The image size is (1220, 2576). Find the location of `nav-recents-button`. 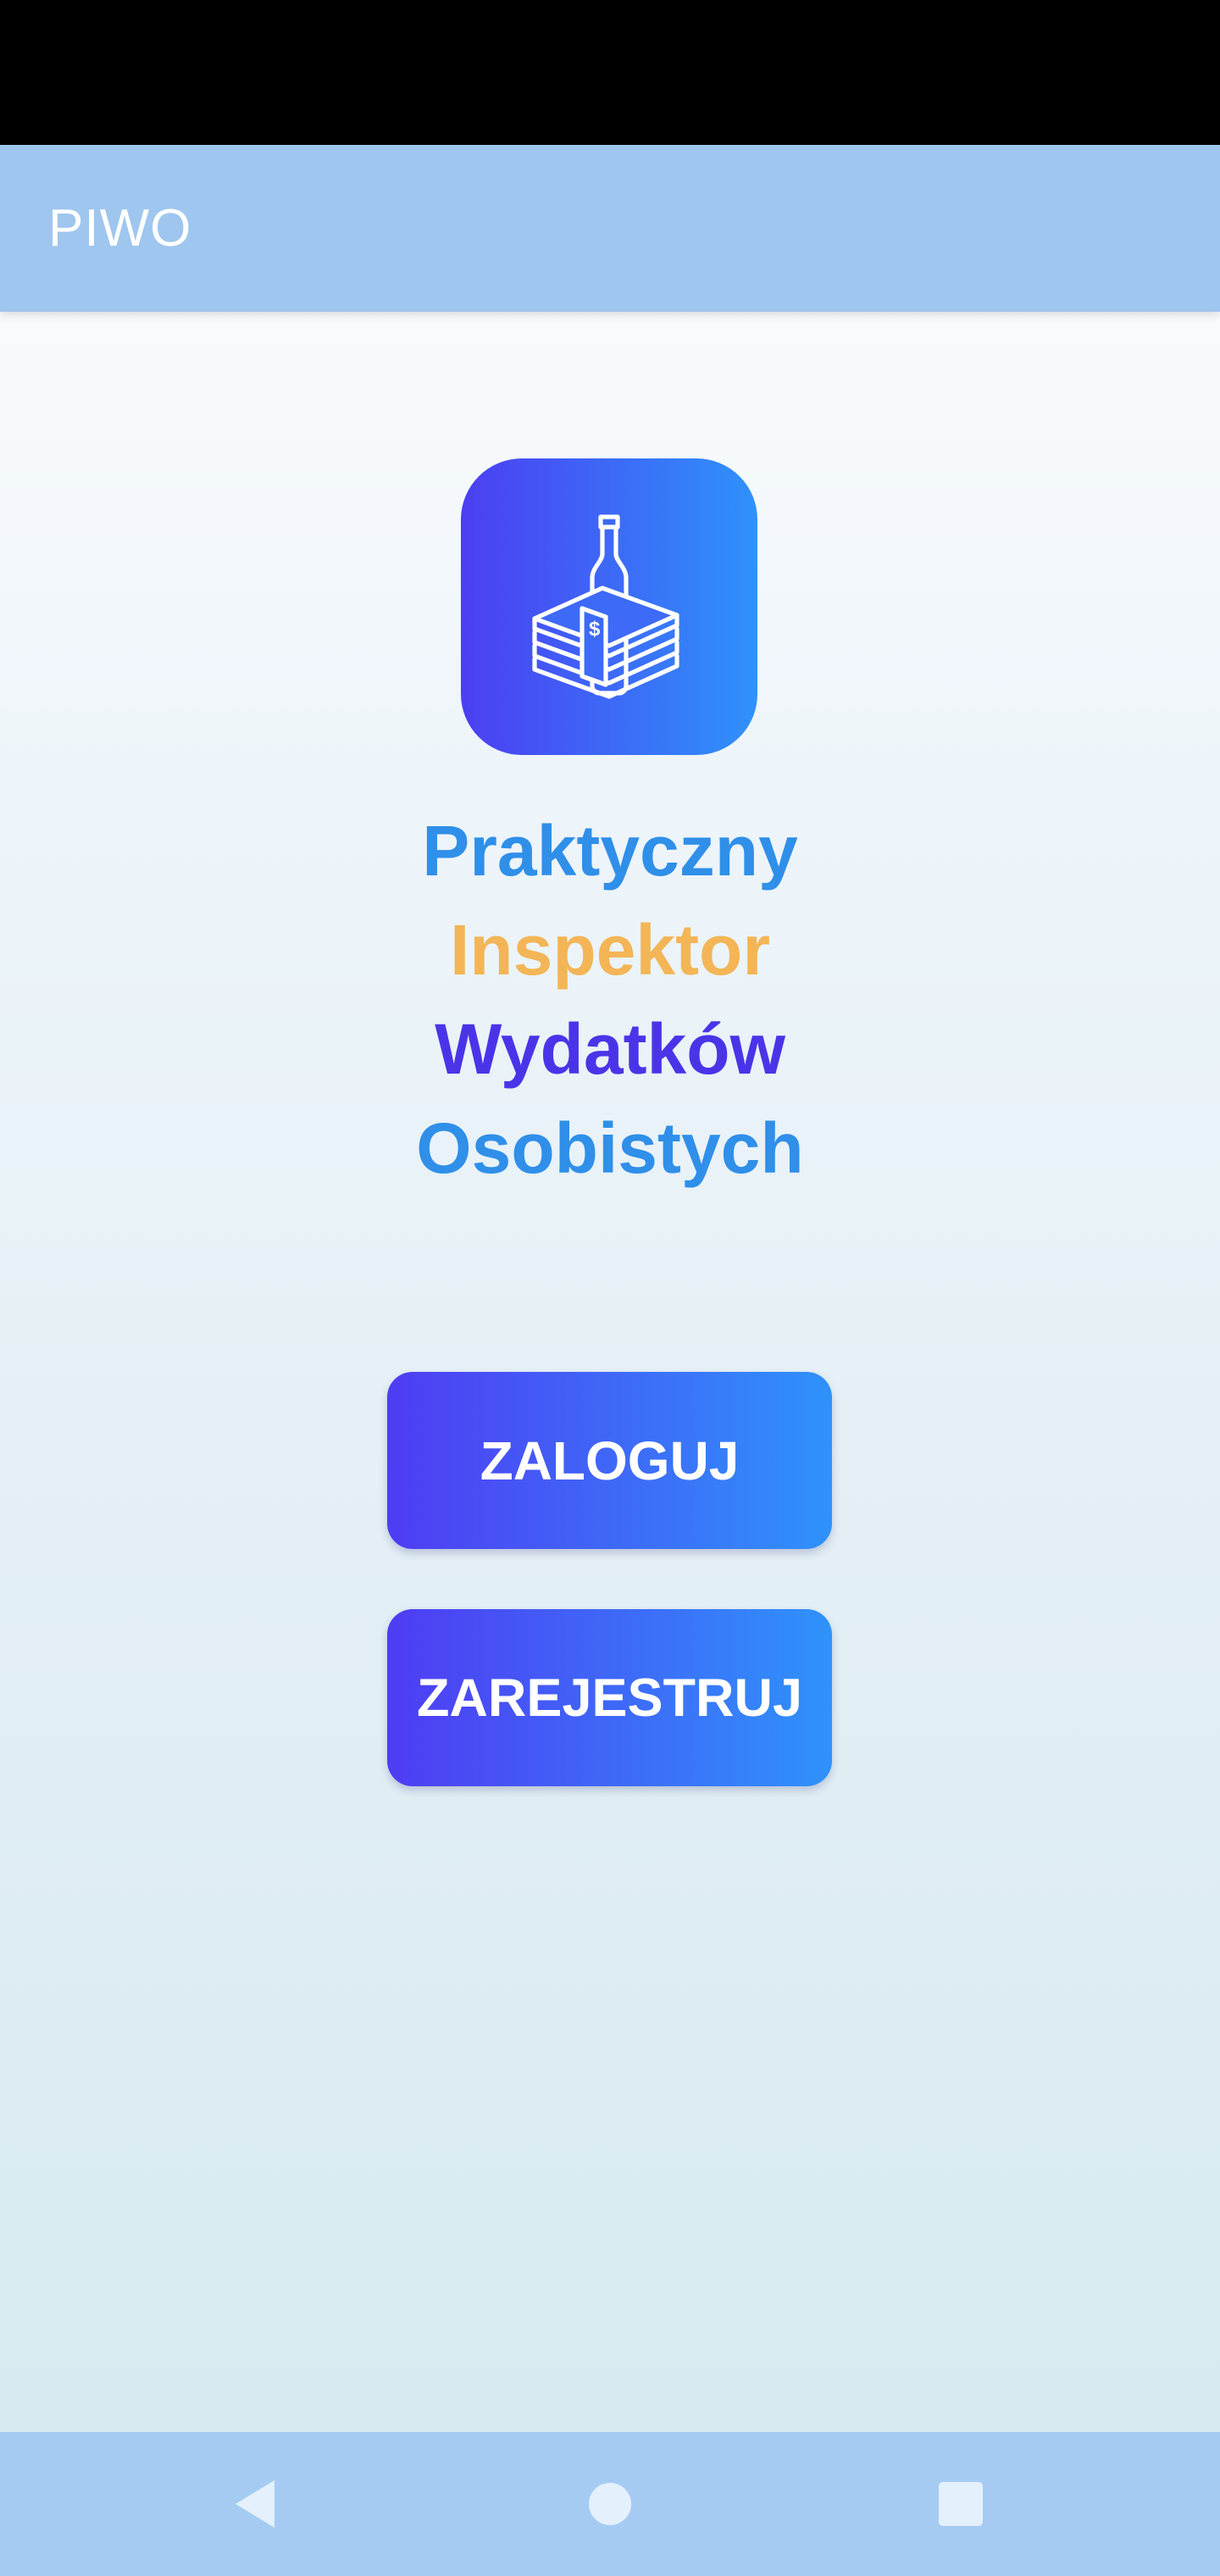

nav-recents-button is located at coordinates (961, 2504).